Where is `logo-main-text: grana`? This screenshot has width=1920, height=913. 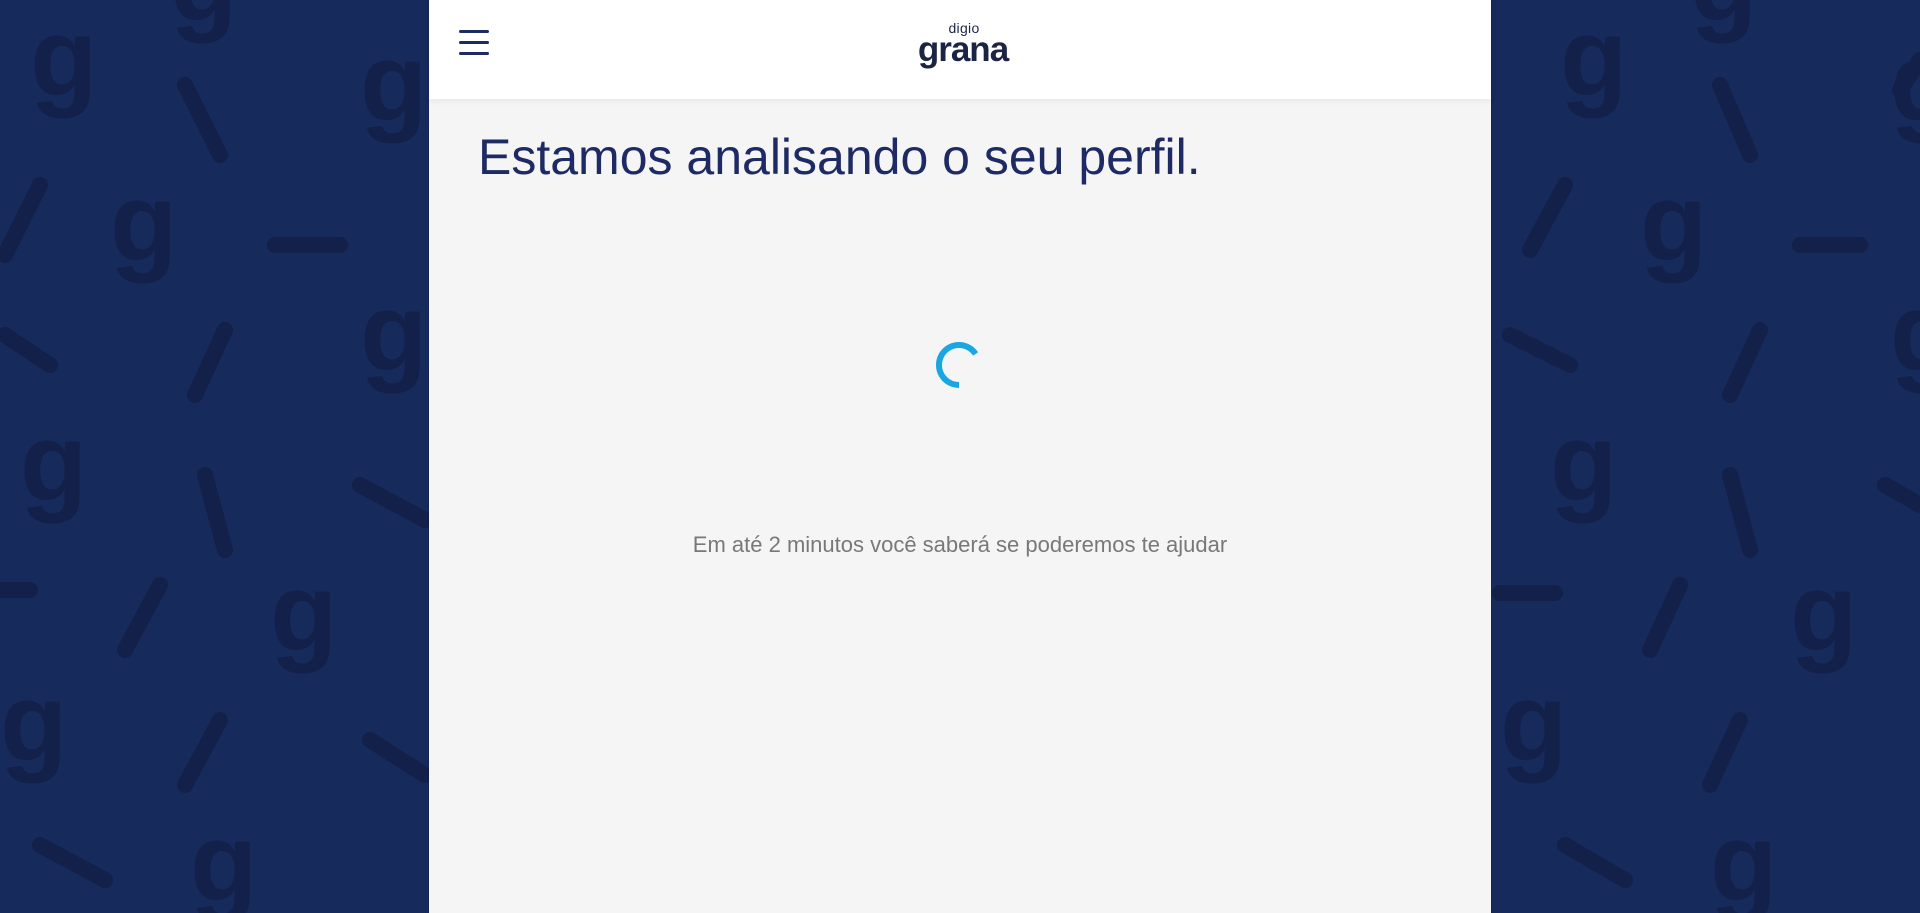
logo-main-text: grana is located at coordinates (963, 49).